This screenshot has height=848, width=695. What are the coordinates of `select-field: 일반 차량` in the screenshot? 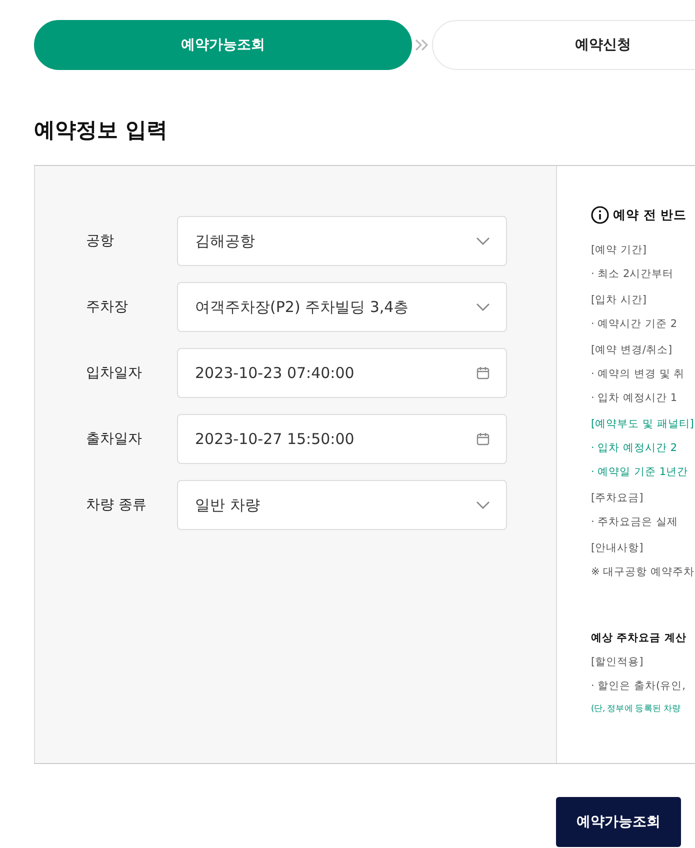 It's located at (342, 505).